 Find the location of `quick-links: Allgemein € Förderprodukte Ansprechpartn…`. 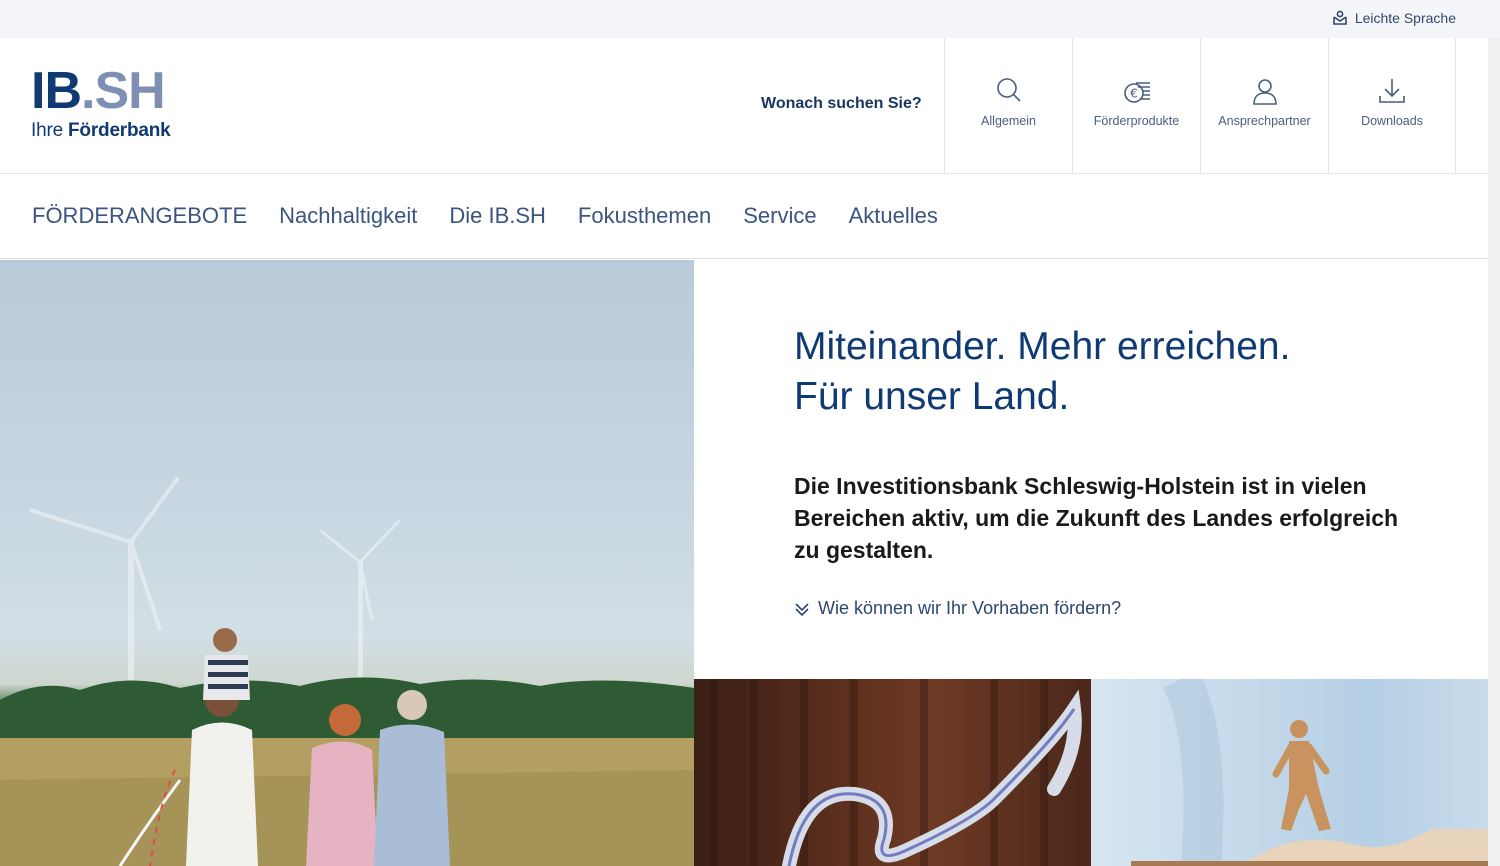

quick-links: Allgemein € Förderprodukte Ansprechpartn… is located at coordinates (1200, 105).